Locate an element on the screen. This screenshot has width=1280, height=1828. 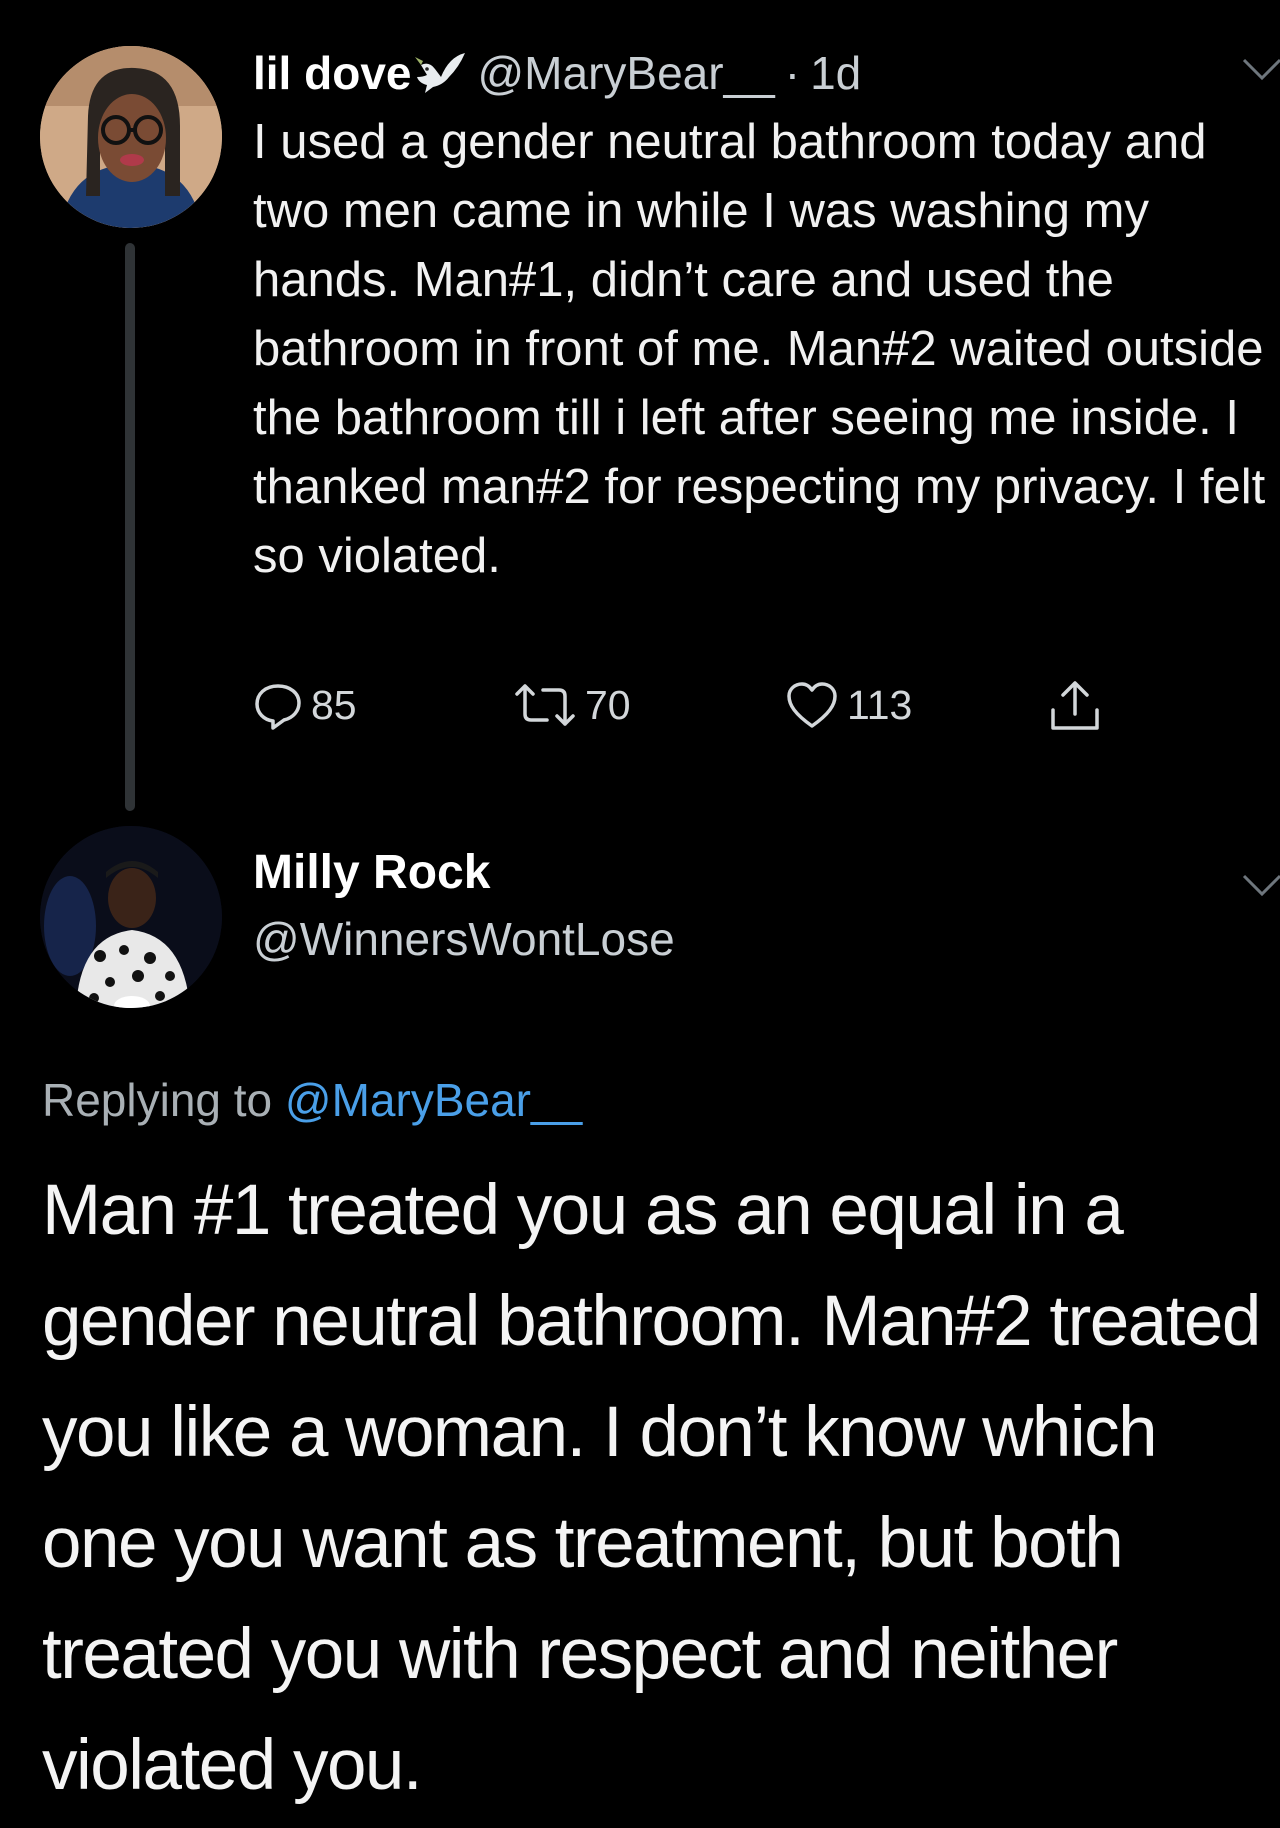
replying-to: Replying to @MaryBear__ is located at coordinates (312, 1100).